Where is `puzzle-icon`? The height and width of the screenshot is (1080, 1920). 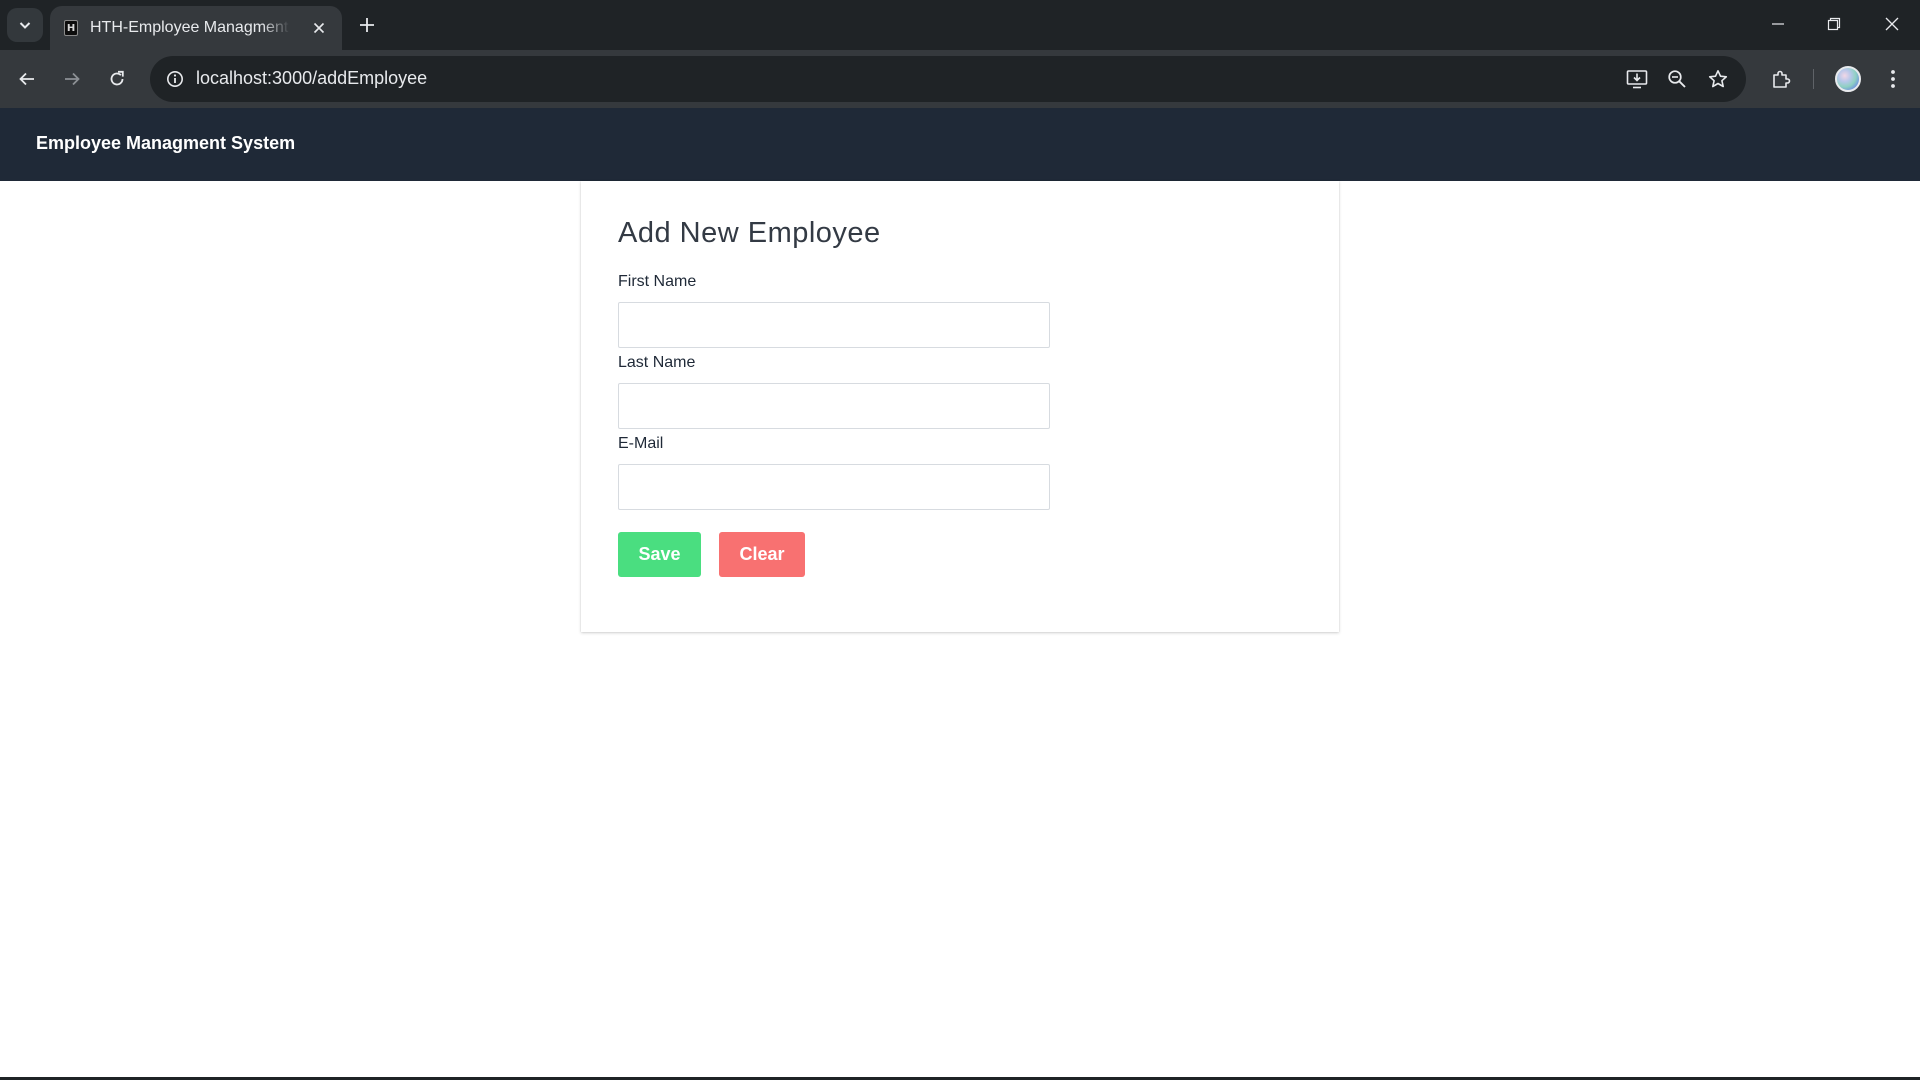 puzzle-icon is located at coordinates (1781, 79).